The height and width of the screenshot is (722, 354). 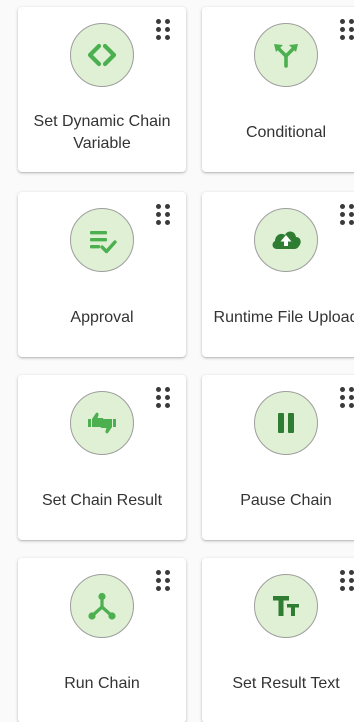 What do you see at coordinates (102, 55) in the screenshot?
I see `code-brackets-icon` at bounding box center [102, 55].